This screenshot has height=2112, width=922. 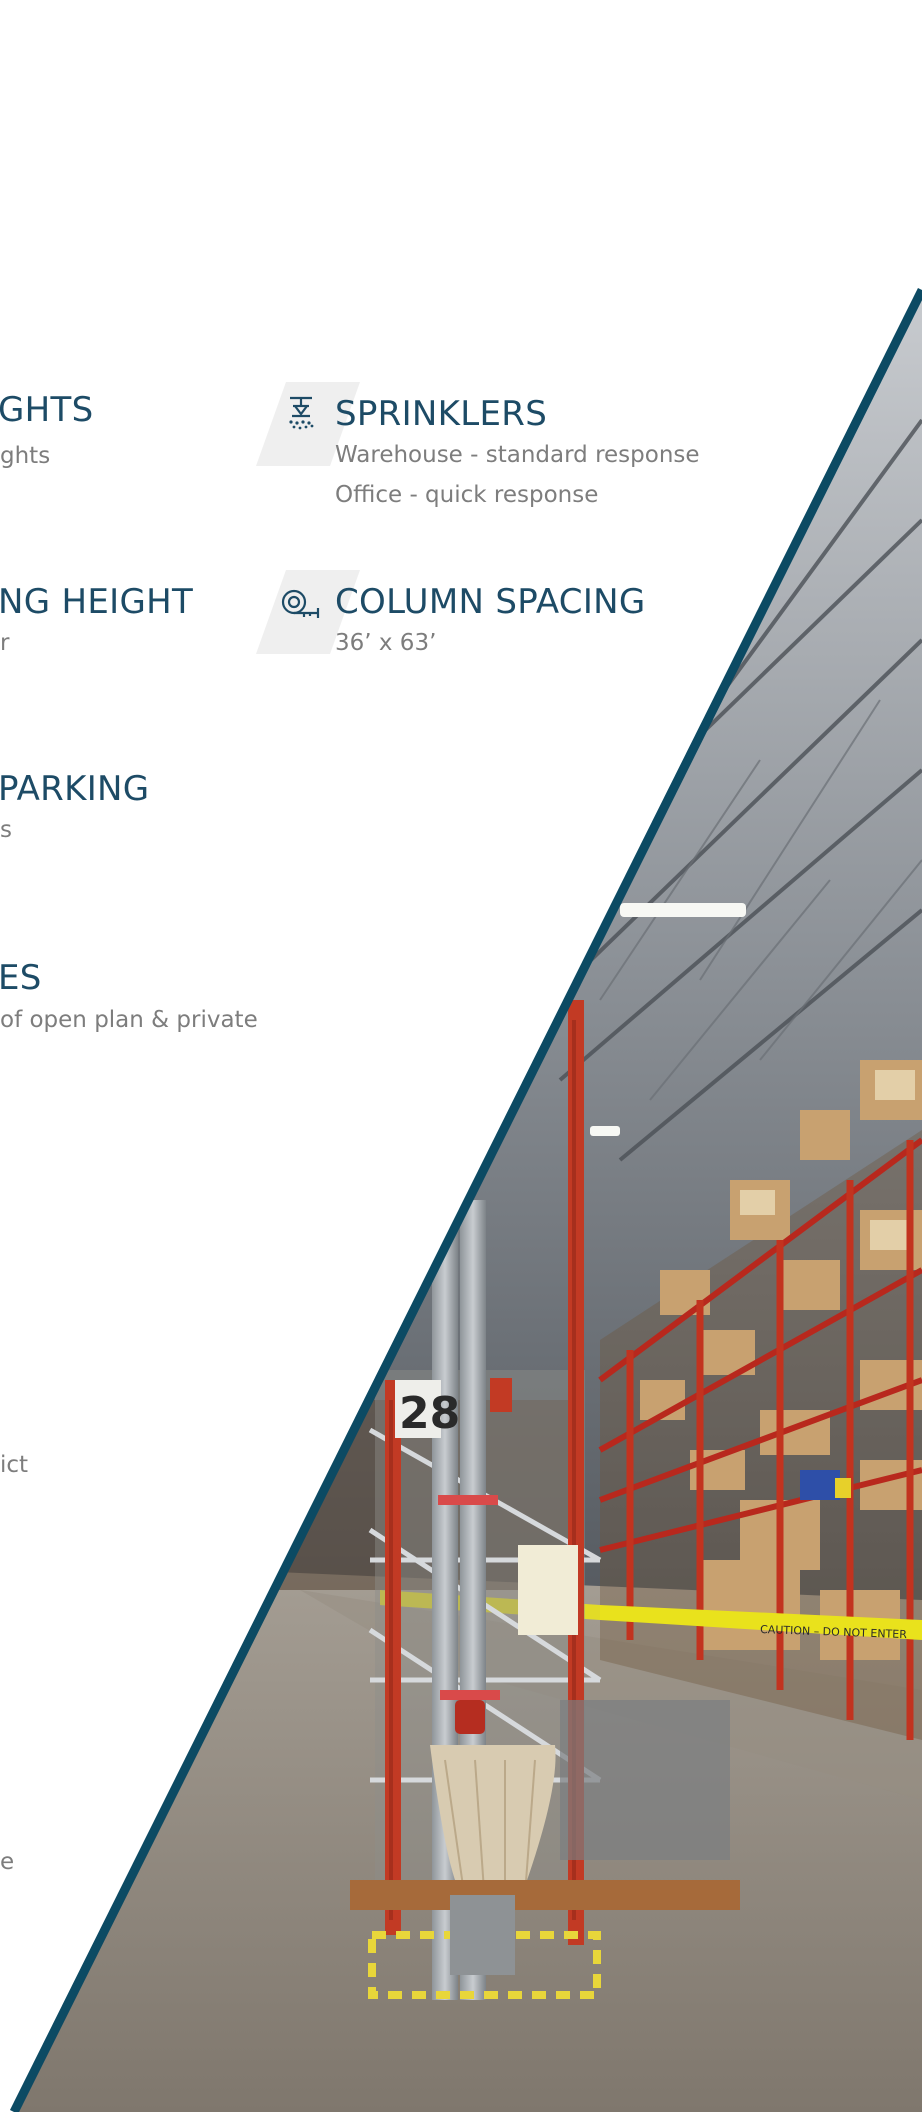 I want to click on rack-number: 28, so click(x=429, y=1413).